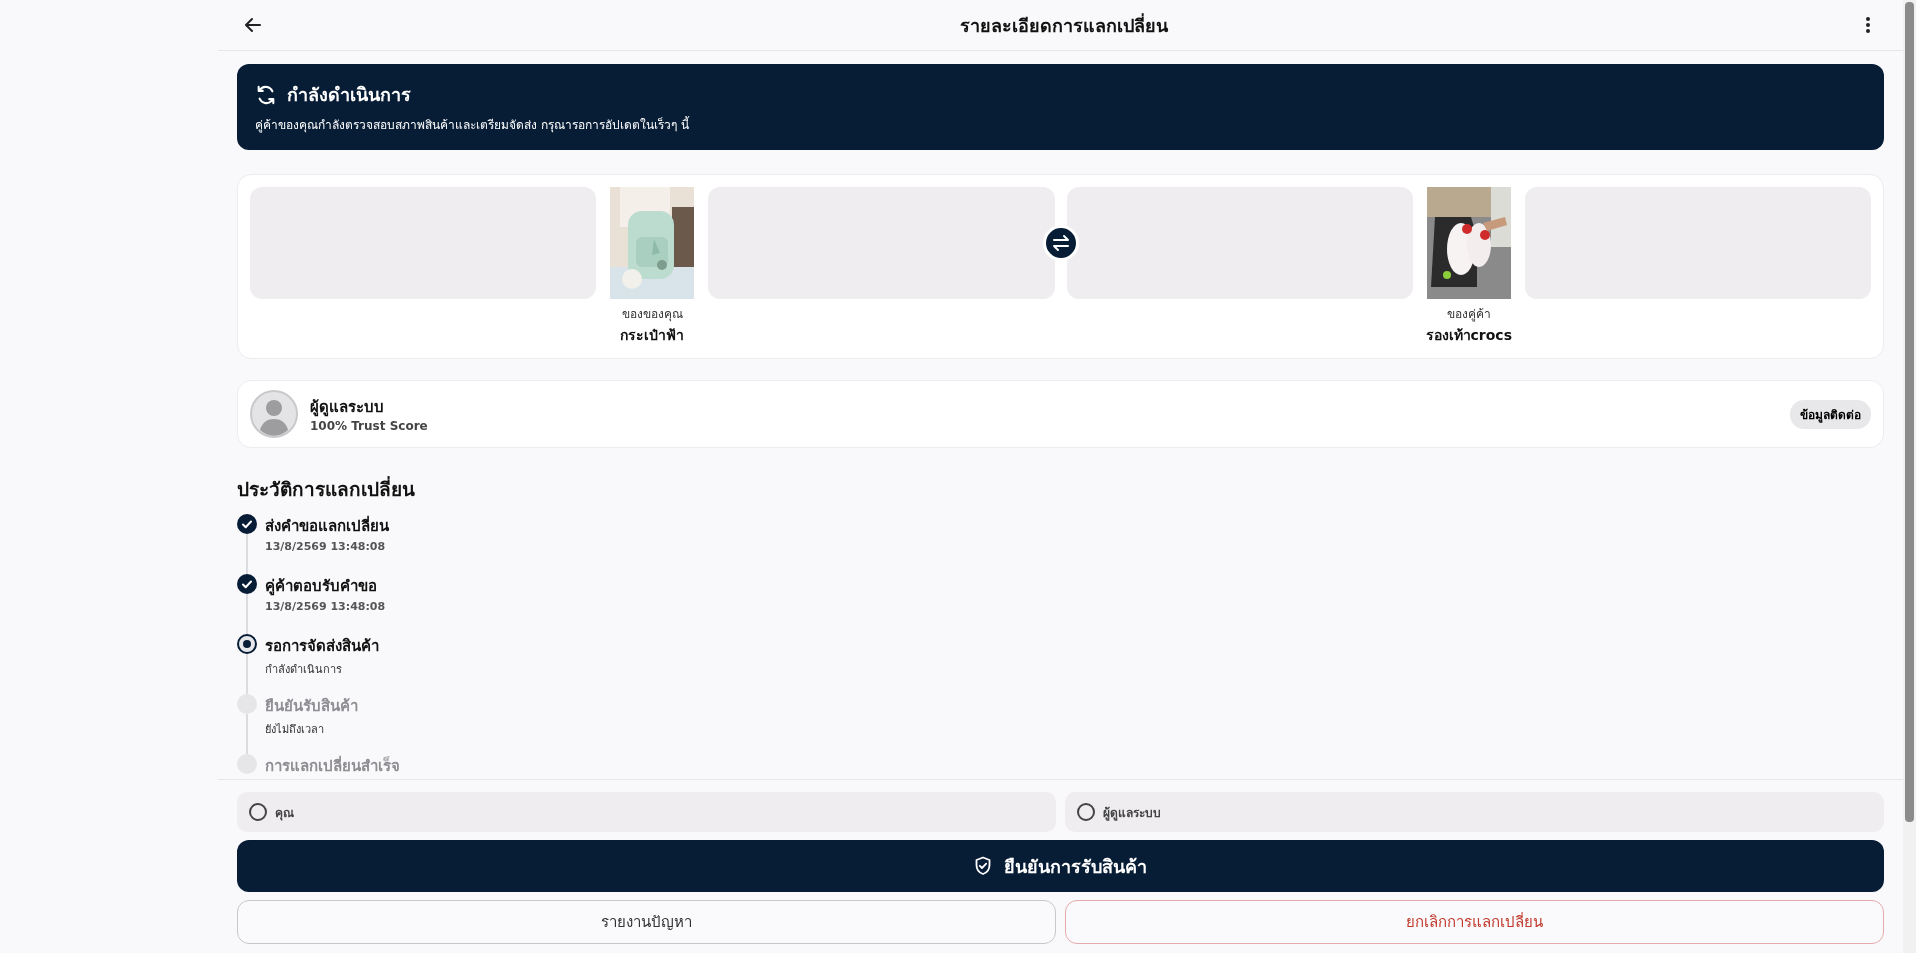  Describe the element at coordinates (326, 488) in the screenshot. I see `history-heading: ประวัติการแลกเปลี่ยน` at that location.